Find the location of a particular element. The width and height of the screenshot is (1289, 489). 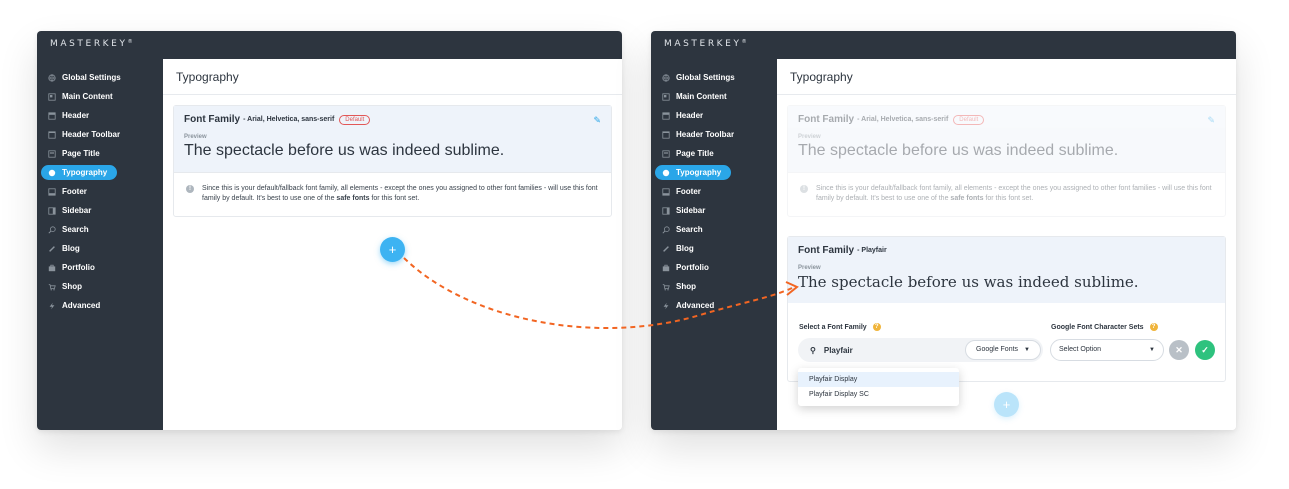

confirm-button: ✓ is located at coordinates (1205, 350).